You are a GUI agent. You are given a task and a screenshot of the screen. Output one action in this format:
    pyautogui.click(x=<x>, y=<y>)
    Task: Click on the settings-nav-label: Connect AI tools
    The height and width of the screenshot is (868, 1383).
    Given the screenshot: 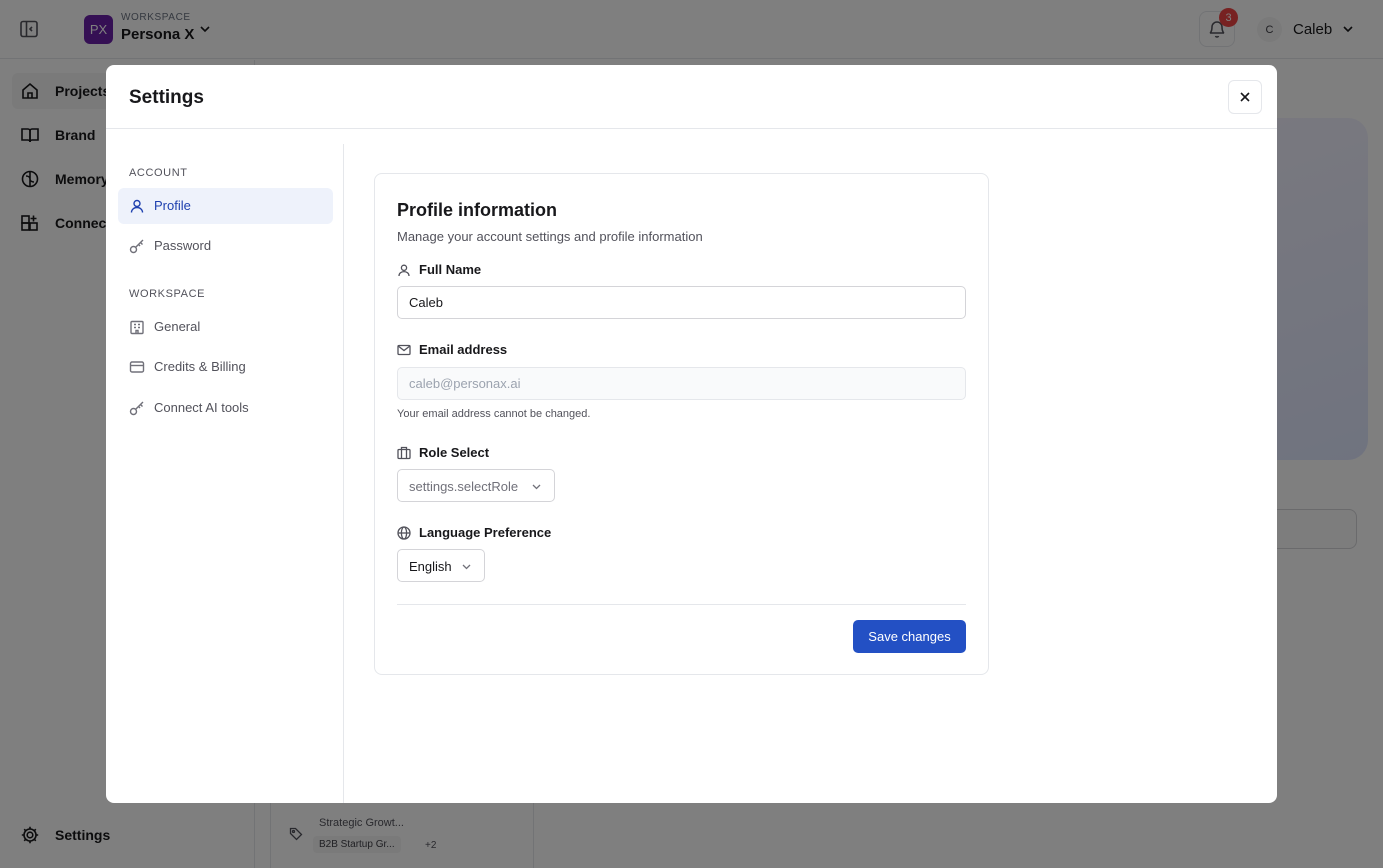 What is the action you would take?
    pyautogui.click(x=201, y=407)
    